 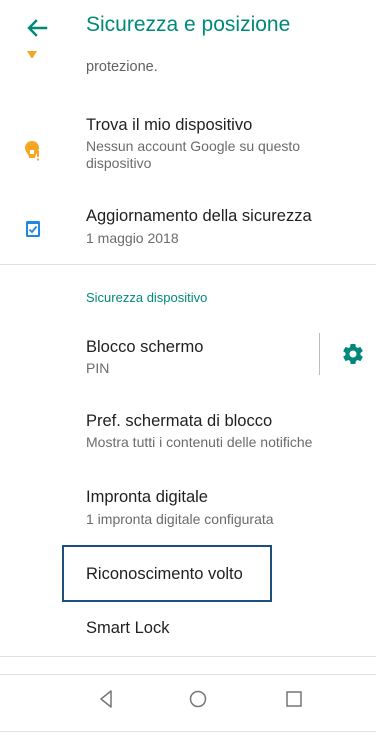 I want to click on home-circle-icon, so click(x=198, y=699).